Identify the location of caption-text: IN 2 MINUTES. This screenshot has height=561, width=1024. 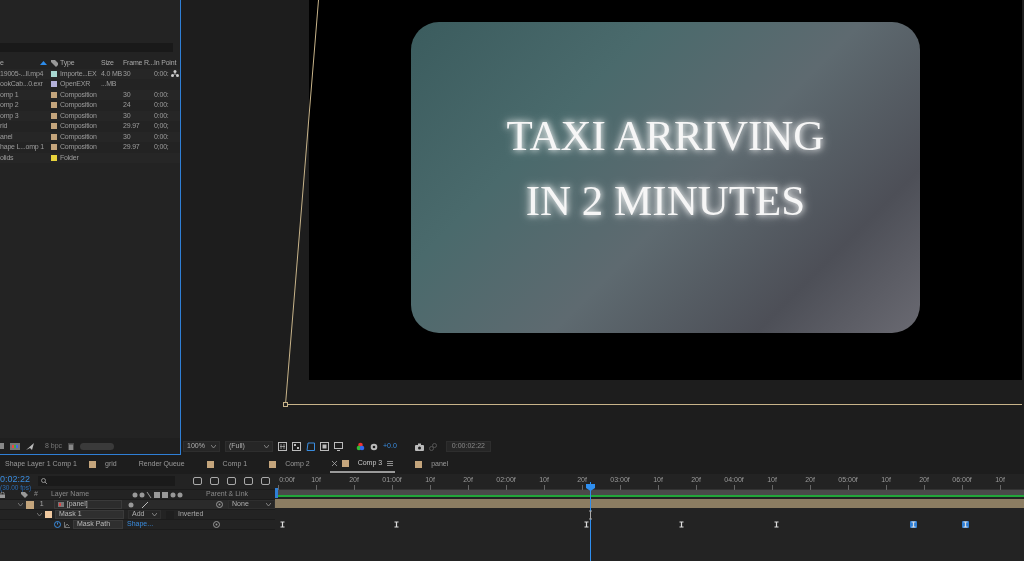
(665, 200).